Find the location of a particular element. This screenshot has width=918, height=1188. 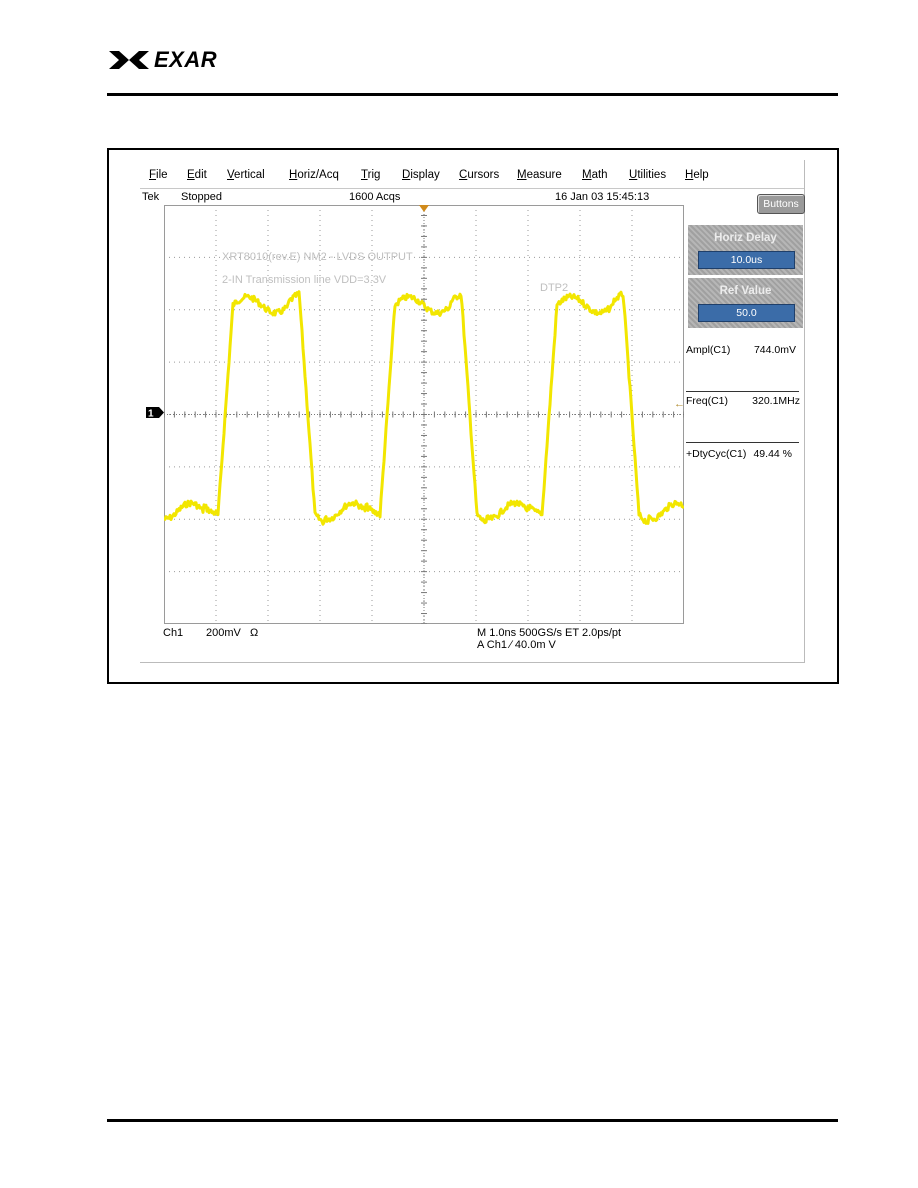

arrow-left-icon: ← is located at coordinates (679, 404).